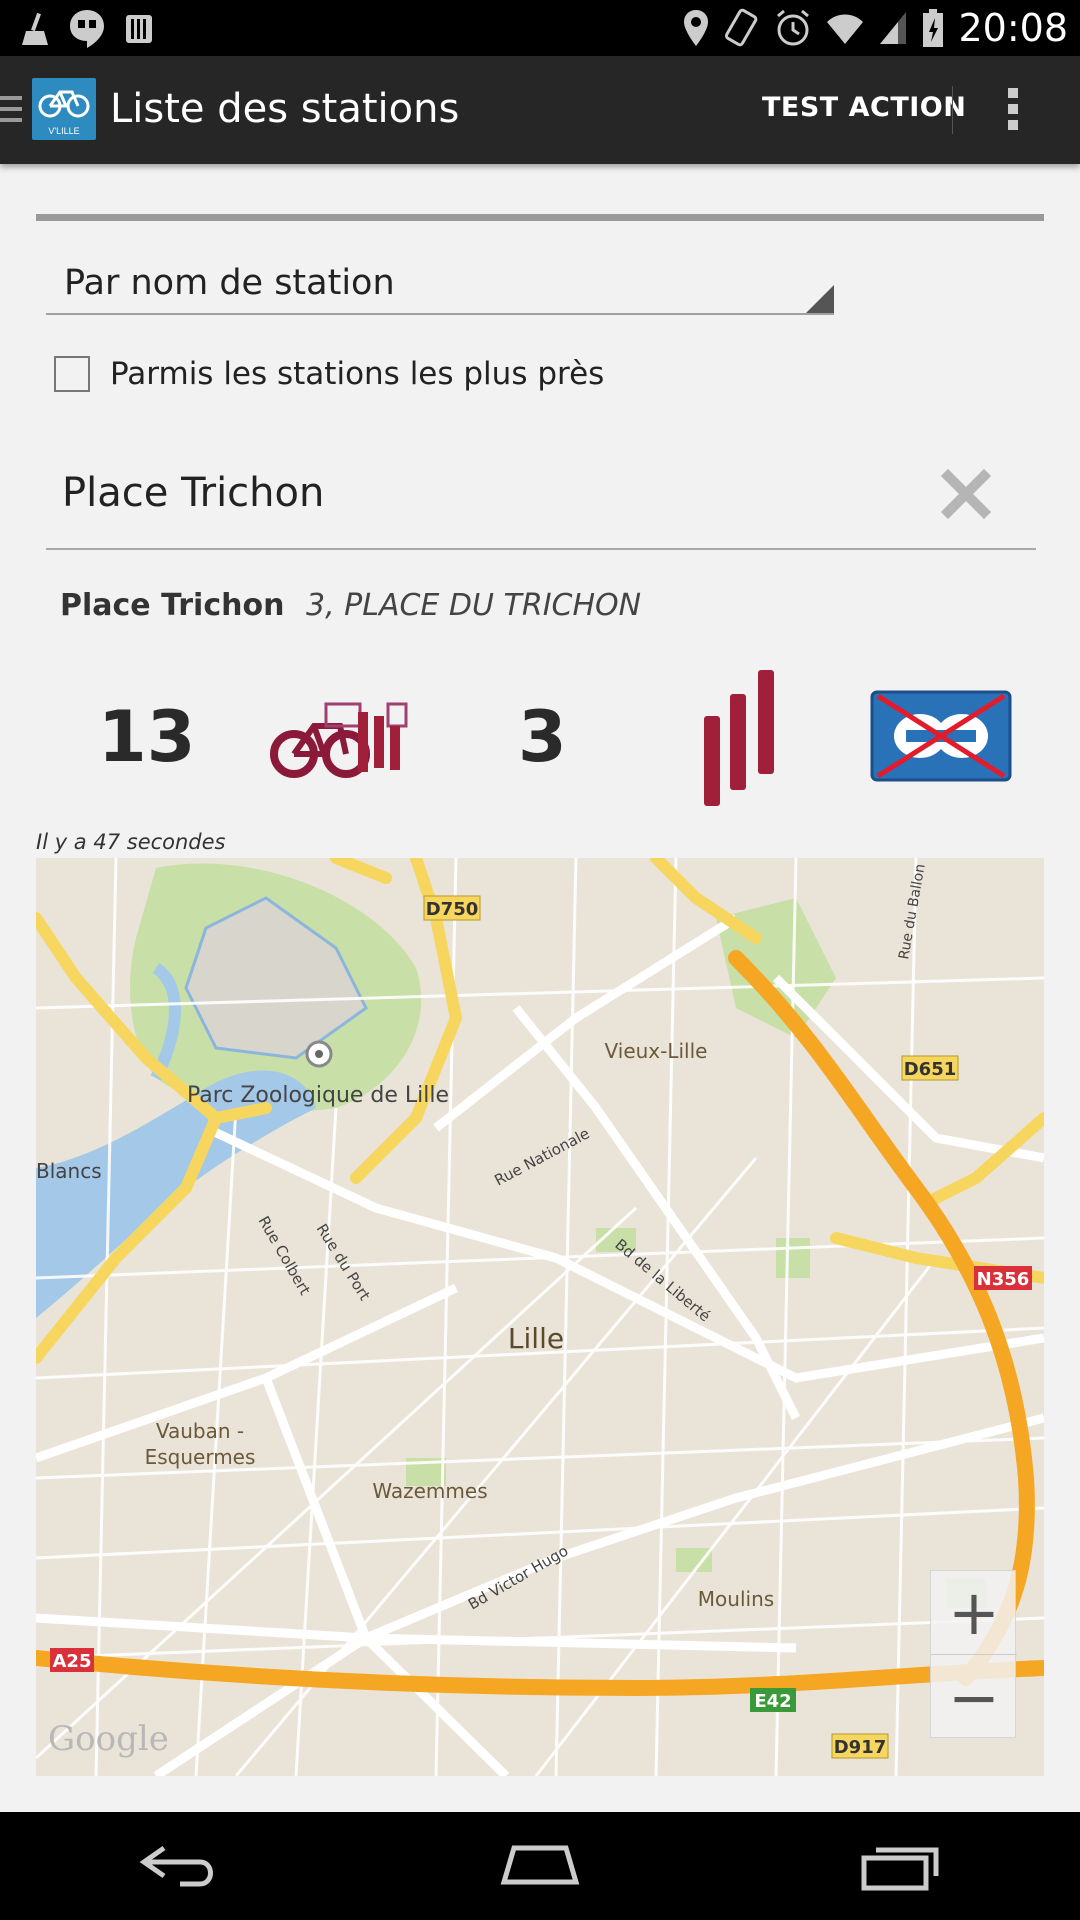  Describe the element at coordinates (229, 283) in the screenshot. I see `spinner-value: Par nom de station` at that location.